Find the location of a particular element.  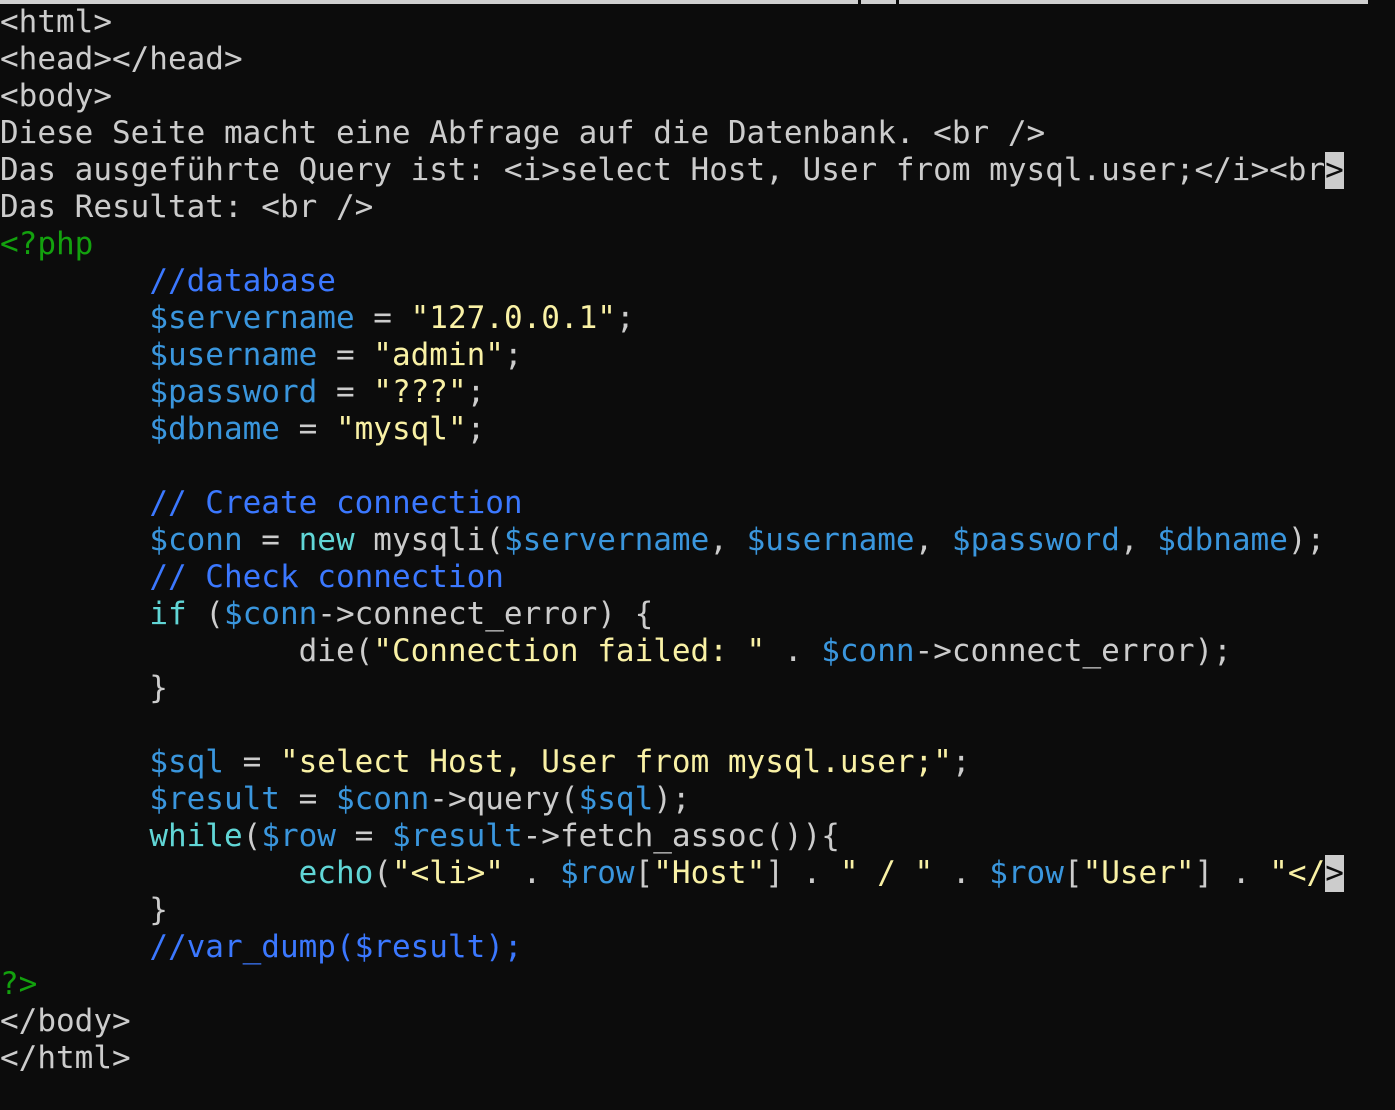

code-line: <?php is located at coordinates (672, 244).